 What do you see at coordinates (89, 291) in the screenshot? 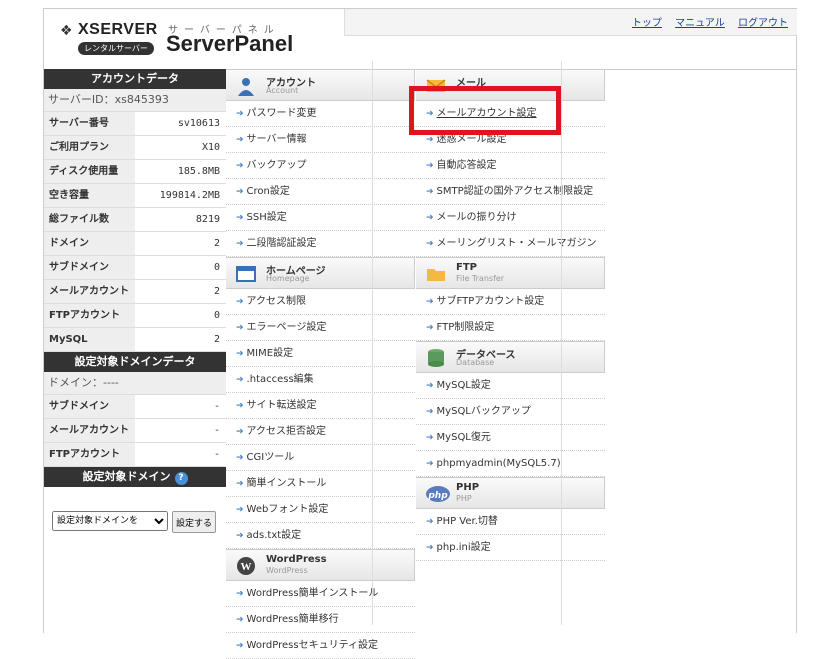
I see `account-key: メールアカウント` at bounding box center [89, 291].